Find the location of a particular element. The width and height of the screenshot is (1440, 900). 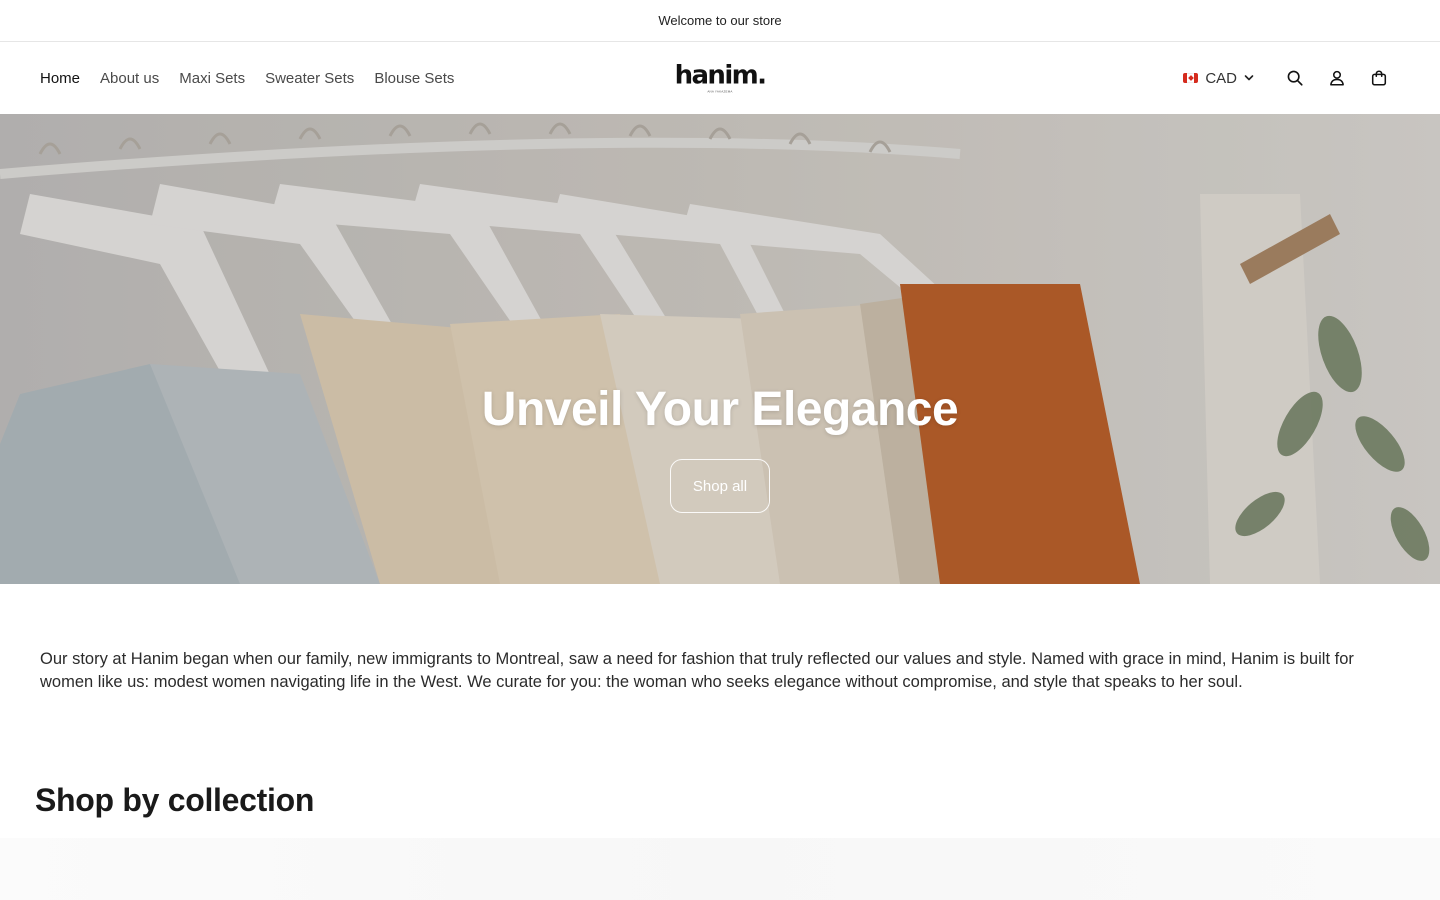

search-icon is located at coordinates (1295, 78).